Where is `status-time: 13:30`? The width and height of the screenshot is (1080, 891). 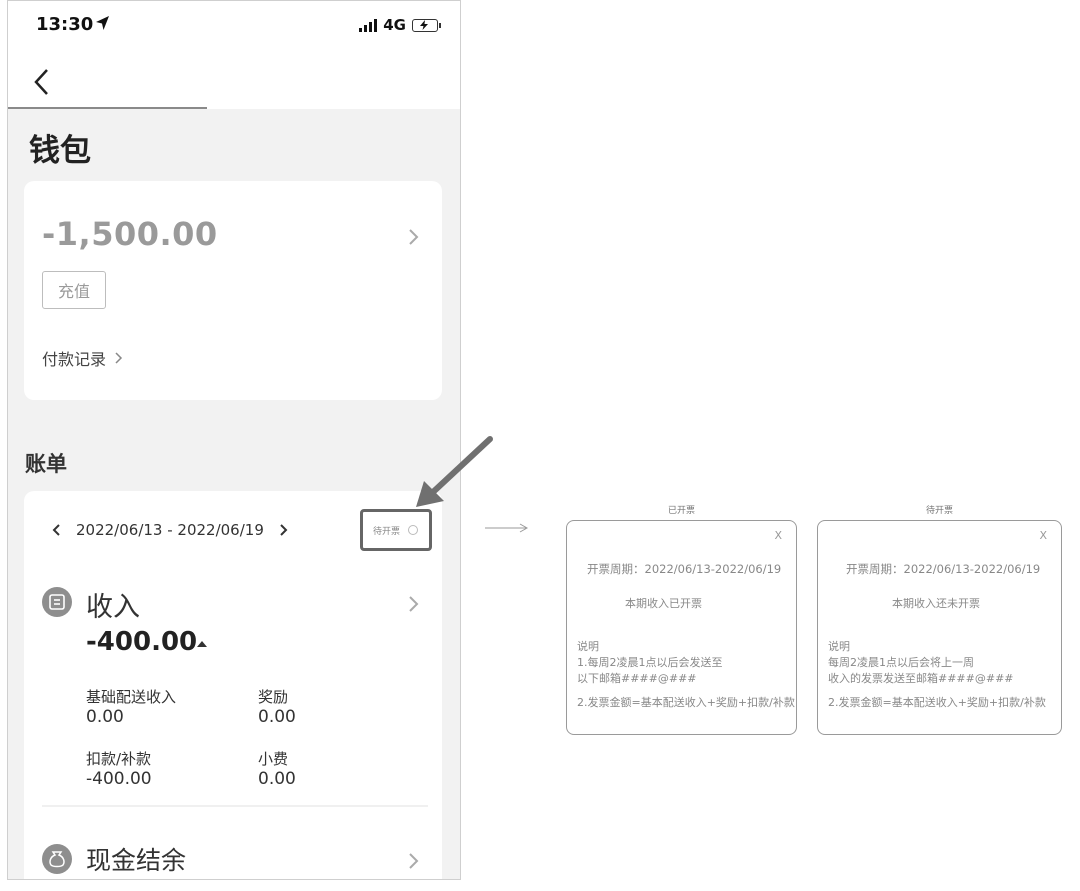 status-time: 13:30 is located at coordinates (65, 24).